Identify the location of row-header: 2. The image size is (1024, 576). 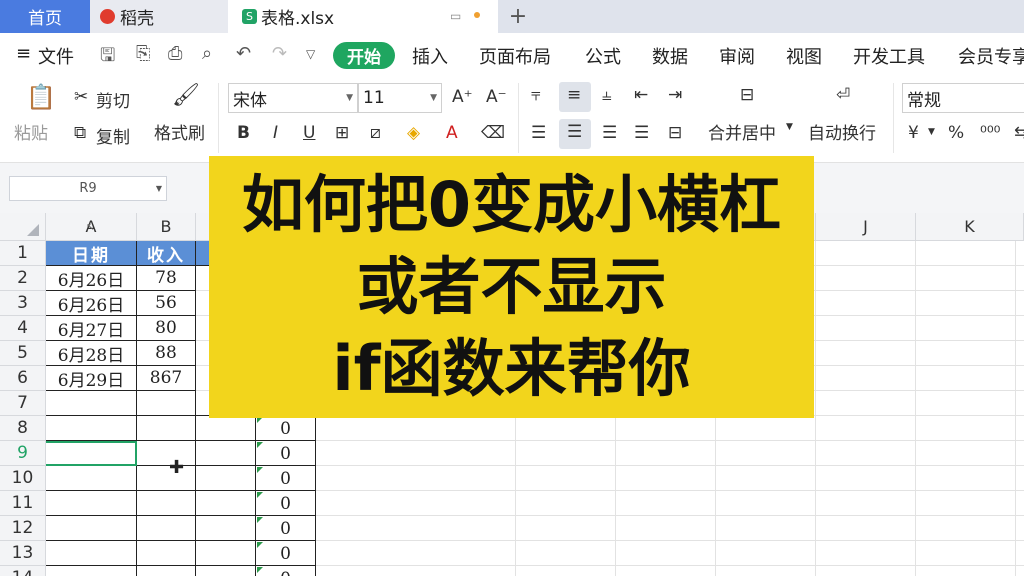
(23, 278).